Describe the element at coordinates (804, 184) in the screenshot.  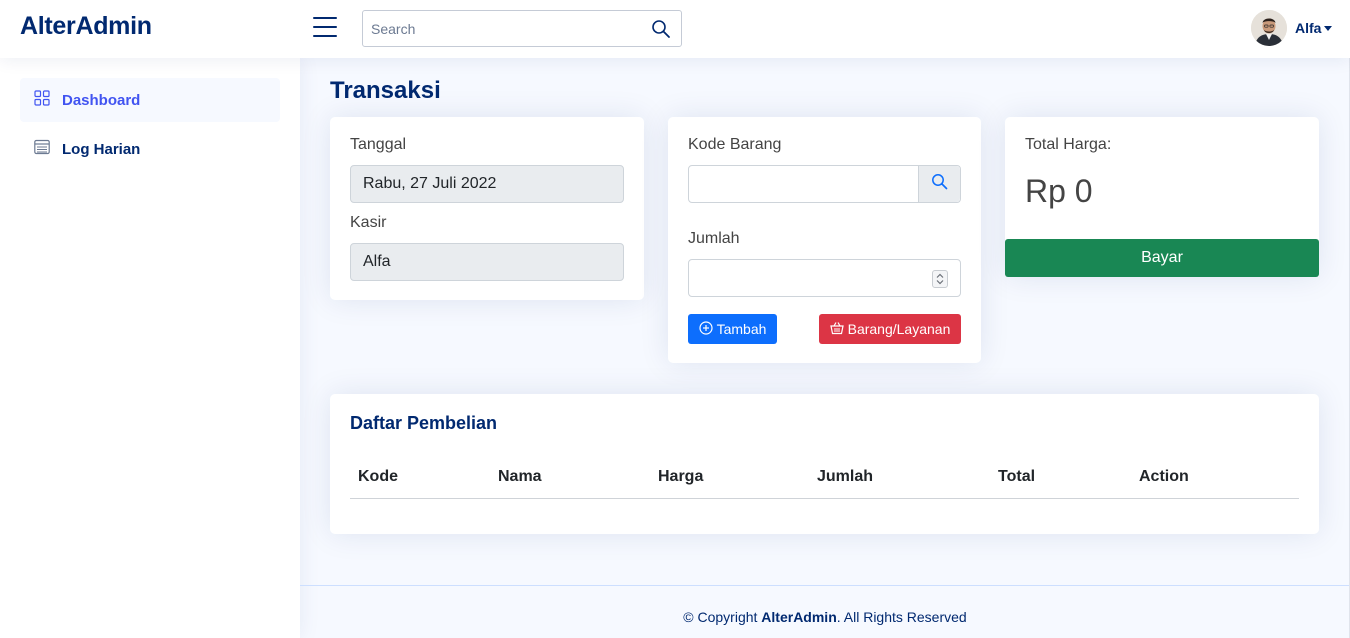
I see `item-code-input` at that location.